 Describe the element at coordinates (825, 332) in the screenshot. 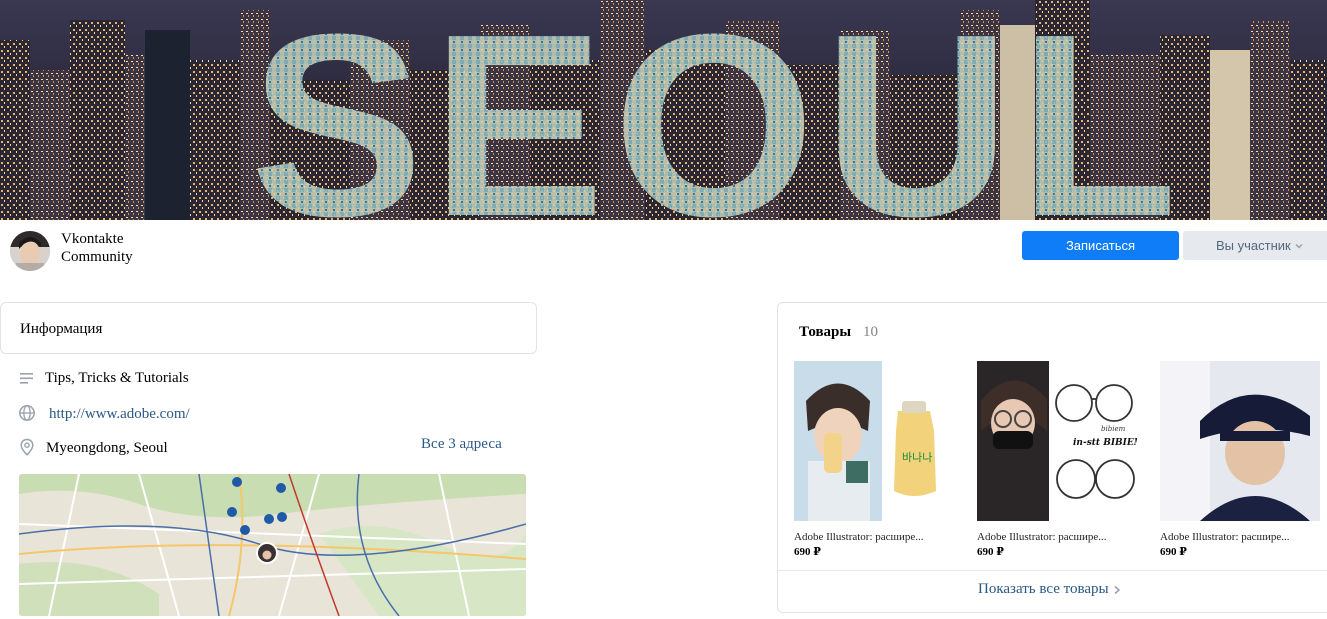

I see `goods-title: Товары` at that location.